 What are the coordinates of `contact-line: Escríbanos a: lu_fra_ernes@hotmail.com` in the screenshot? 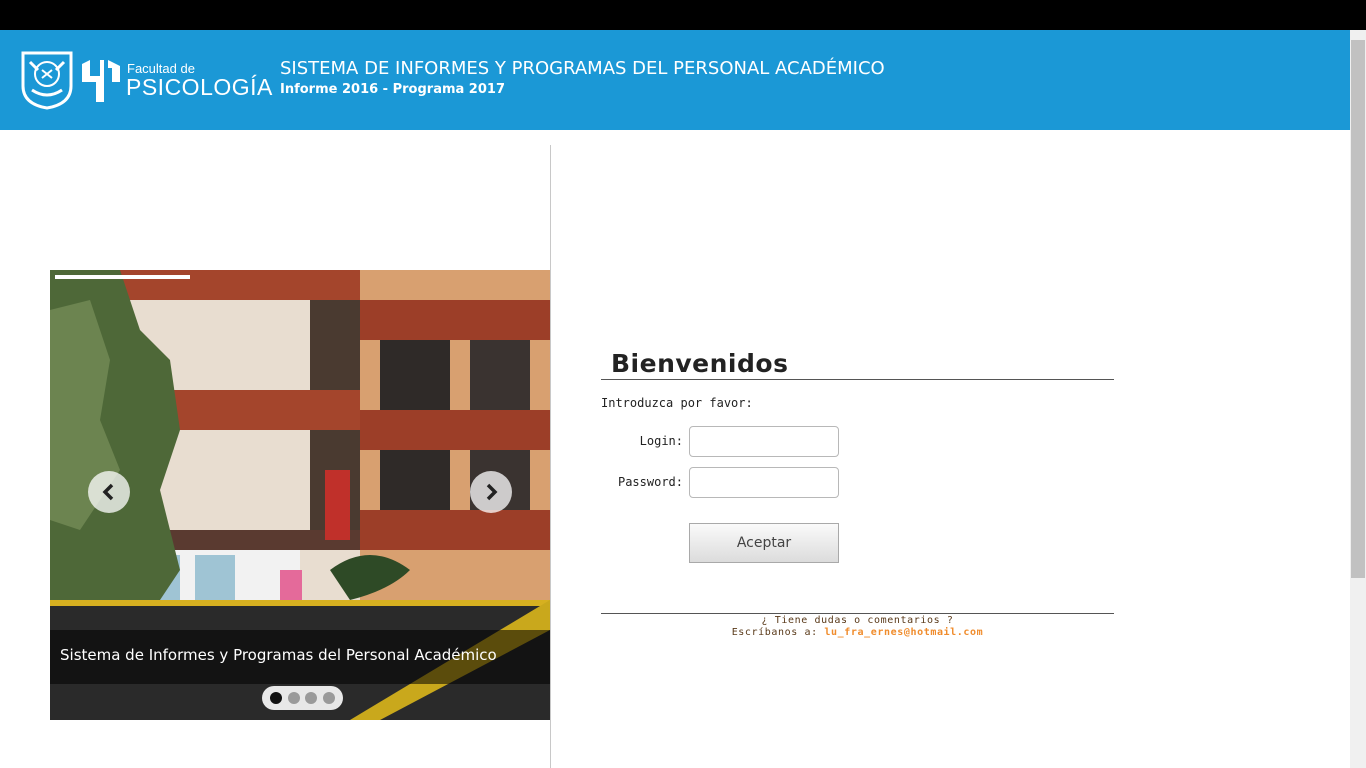 It's located at (857, 632).